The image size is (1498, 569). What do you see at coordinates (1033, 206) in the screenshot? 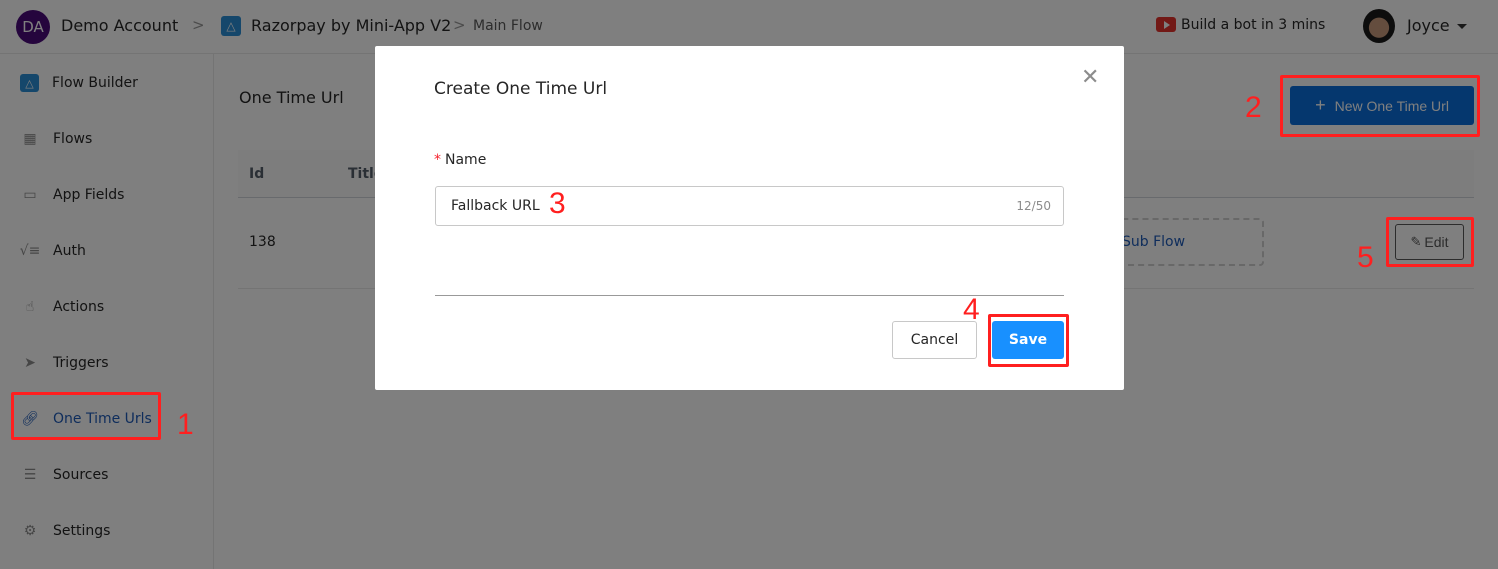
I see `character-counter: 12/50` at bounding box center [1033, 206].